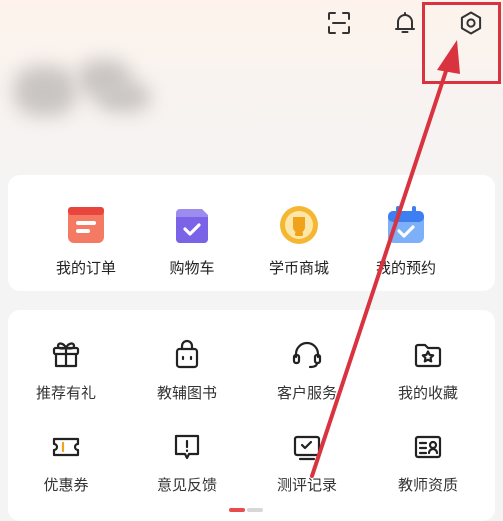 This screenshot has height=521, width=503. What do you see at coordinates (187, 447) in the screenshot?
I see `feedback-icon` at bounding box center [187, 447].